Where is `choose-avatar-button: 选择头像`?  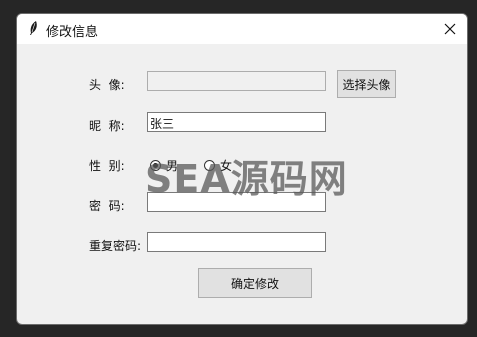
choose-avatar-button: 选择头像 is located at coordinates (366, 84).